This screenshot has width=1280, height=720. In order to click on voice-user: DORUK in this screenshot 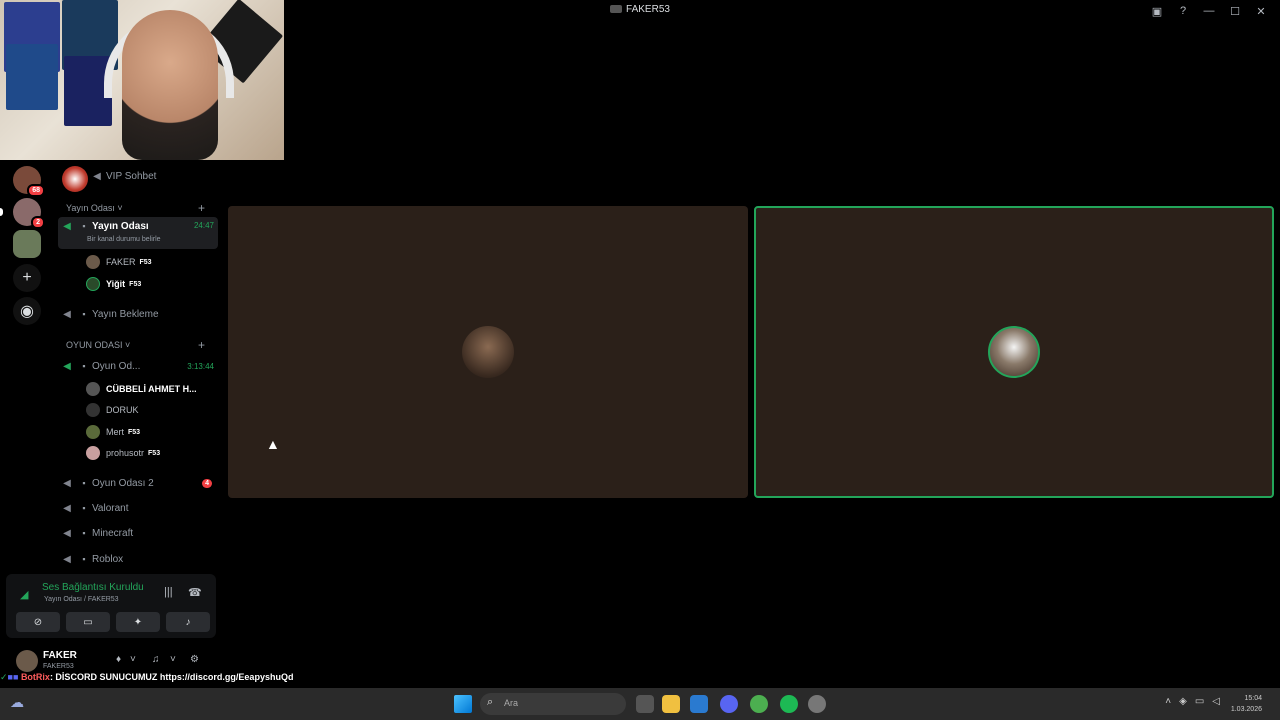, I will do `click(151, 410)`.